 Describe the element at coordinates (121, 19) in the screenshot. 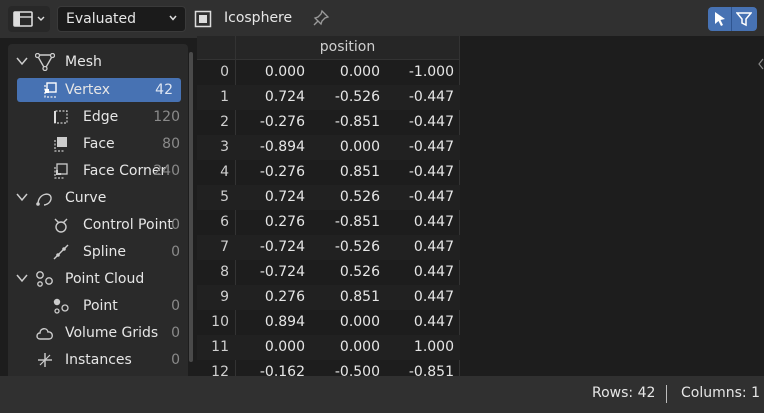

I see `object-evaluation-select: Evaluated` at that location.